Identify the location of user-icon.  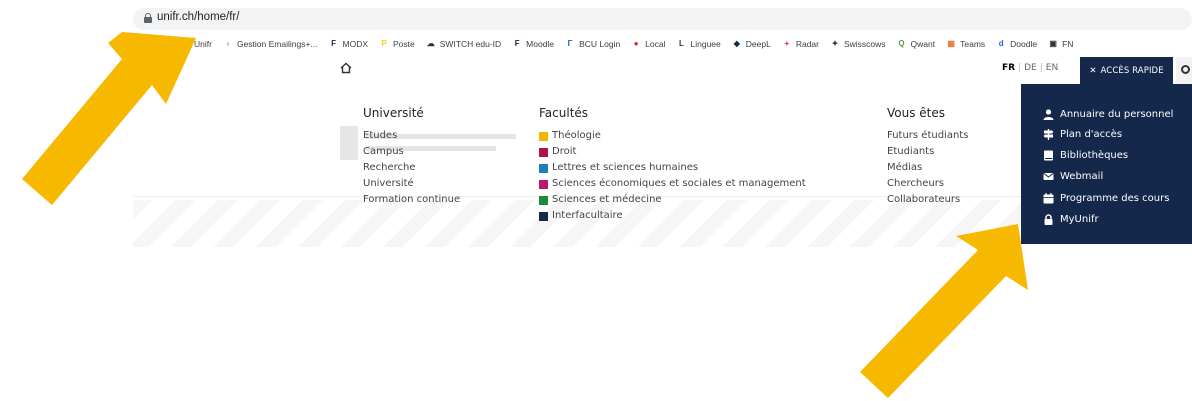
(1048, 114).